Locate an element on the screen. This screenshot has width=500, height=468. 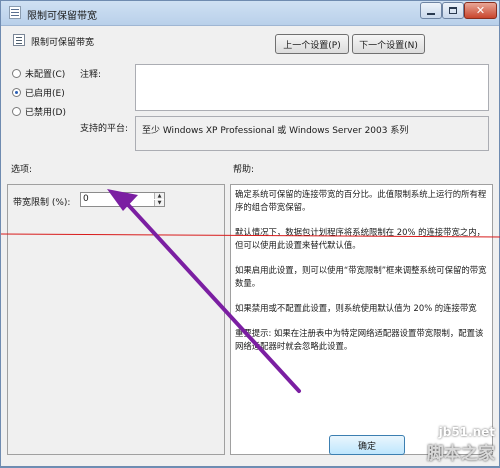
watermark-url: jb51.net is located at coordinates (466, 432).